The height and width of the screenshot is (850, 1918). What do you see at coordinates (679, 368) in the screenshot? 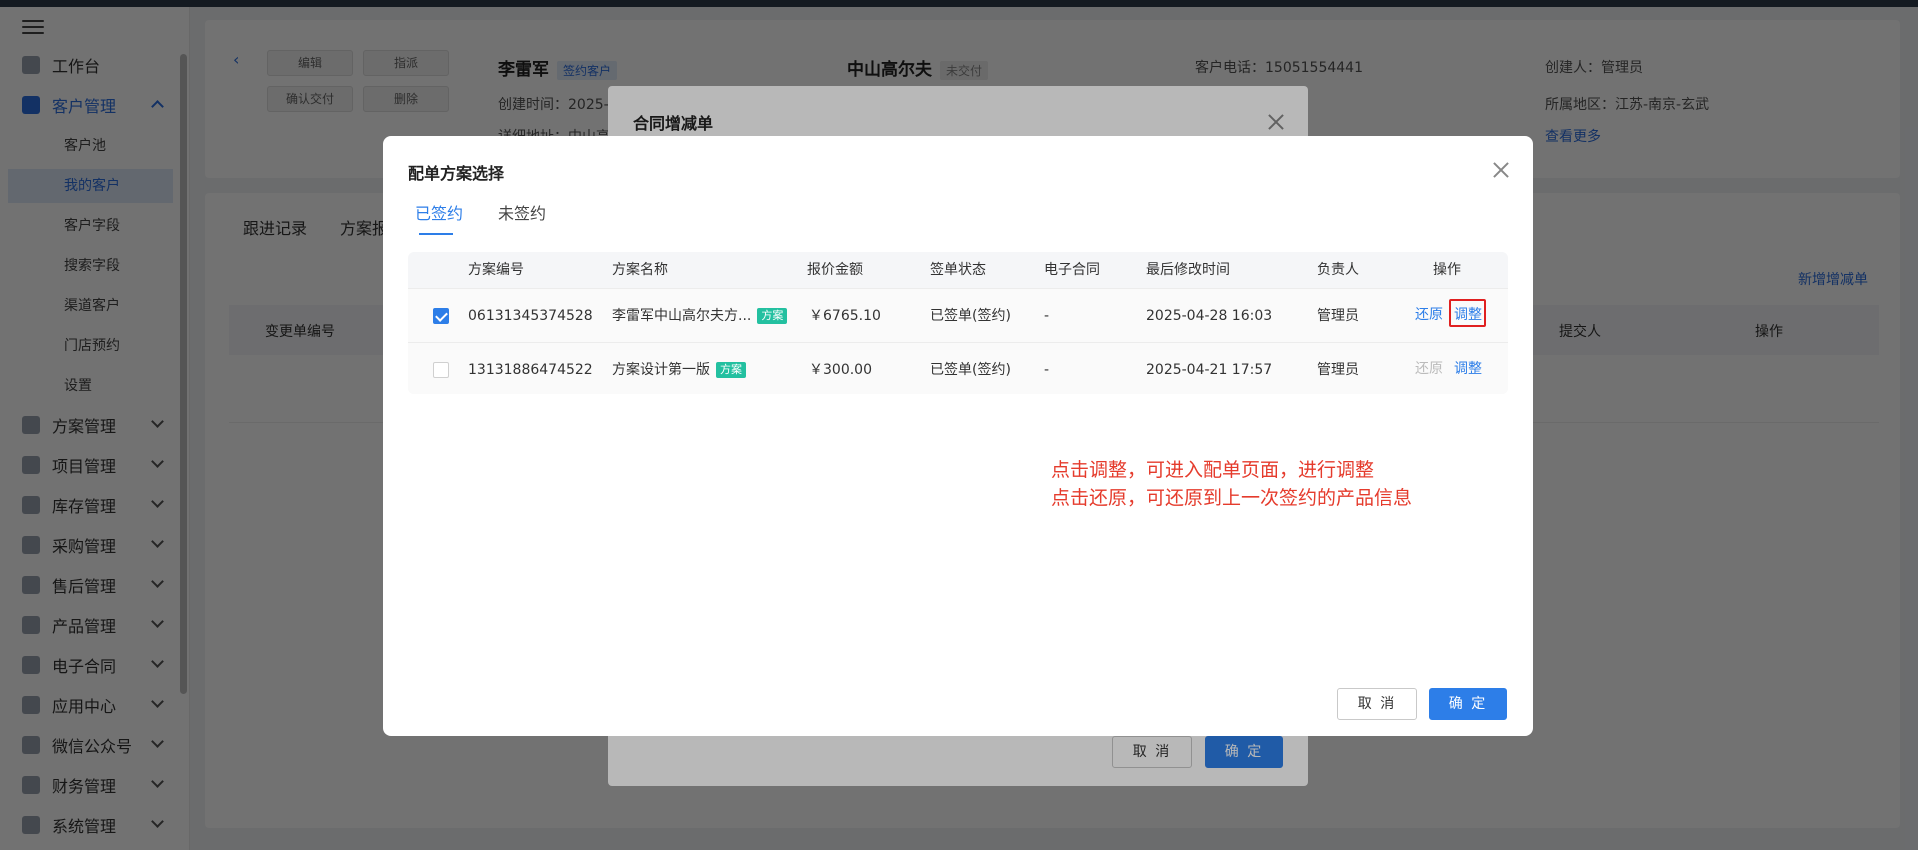
I see `plan-name: 方案设计第一版 方案` at bounding box center [679, 368].